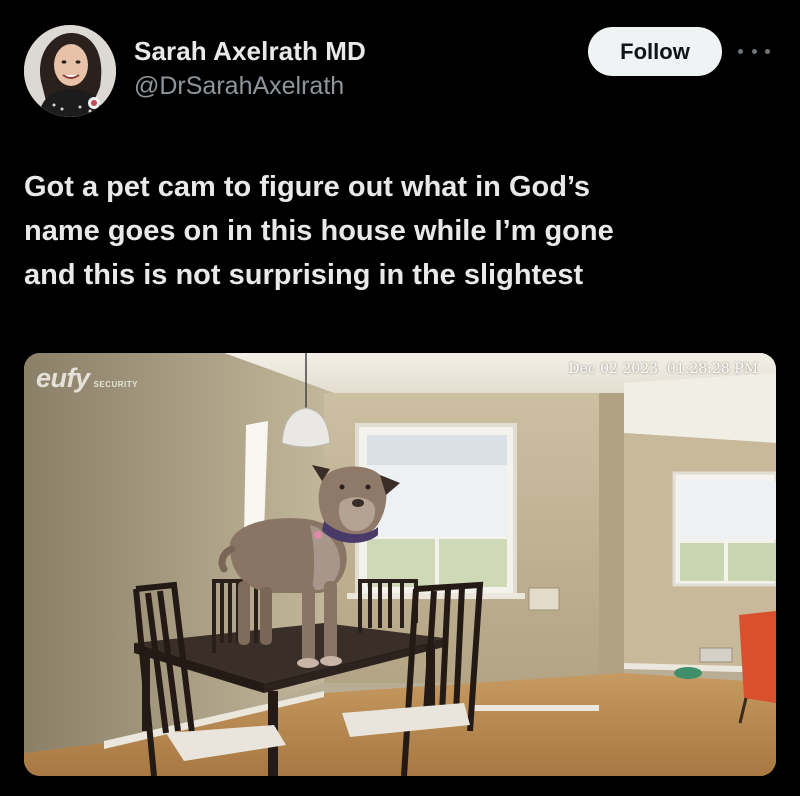  I want to click on author-display-name: Sarah Axelrath MD, so click(250, 51).